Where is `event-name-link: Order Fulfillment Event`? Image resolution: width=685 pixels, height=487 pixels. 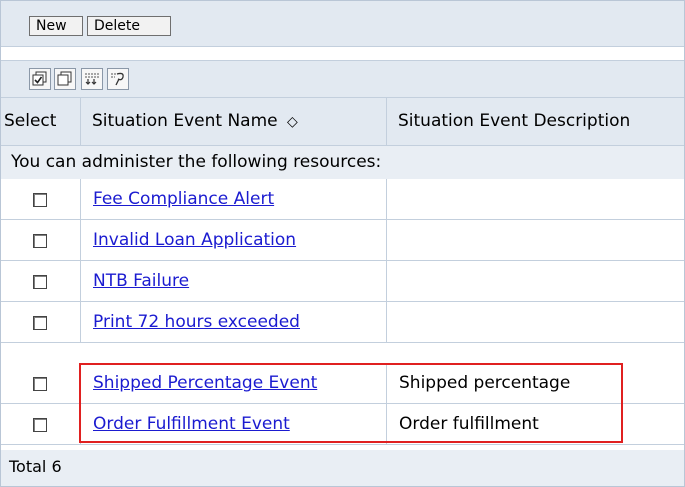
event-name-link: Order Fulfillment Event is located at coordinates (191, 424).